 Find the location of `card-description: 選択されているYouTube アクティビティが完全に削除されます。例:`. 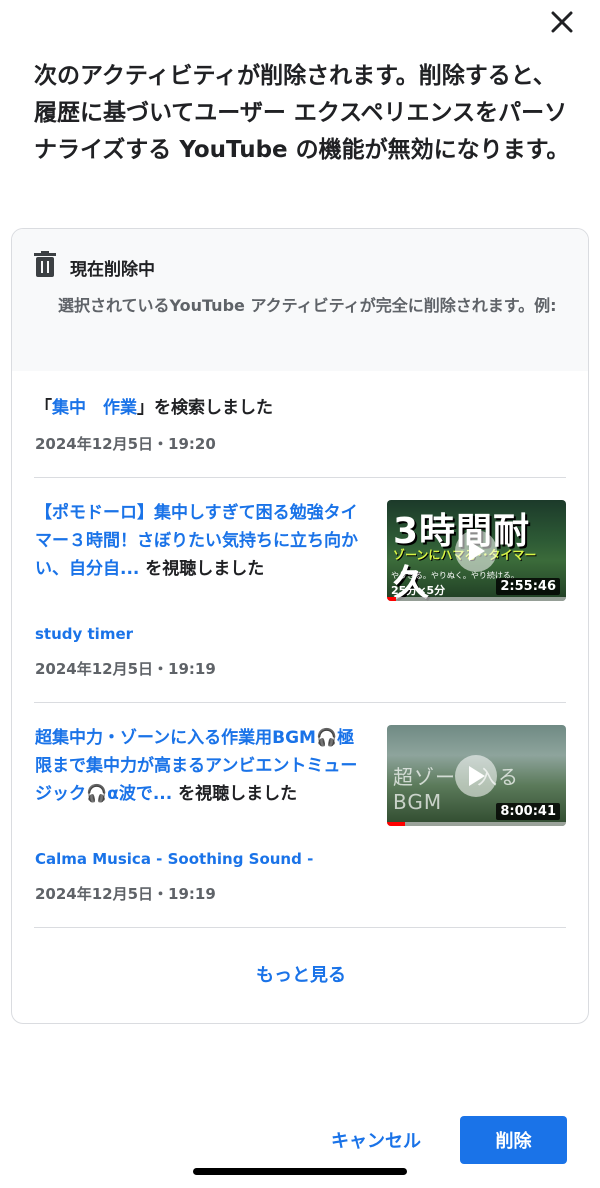

card-description: 選択されているYouTube アクティビティが完全に削除されます。例: is located at coordinates (307, 305).